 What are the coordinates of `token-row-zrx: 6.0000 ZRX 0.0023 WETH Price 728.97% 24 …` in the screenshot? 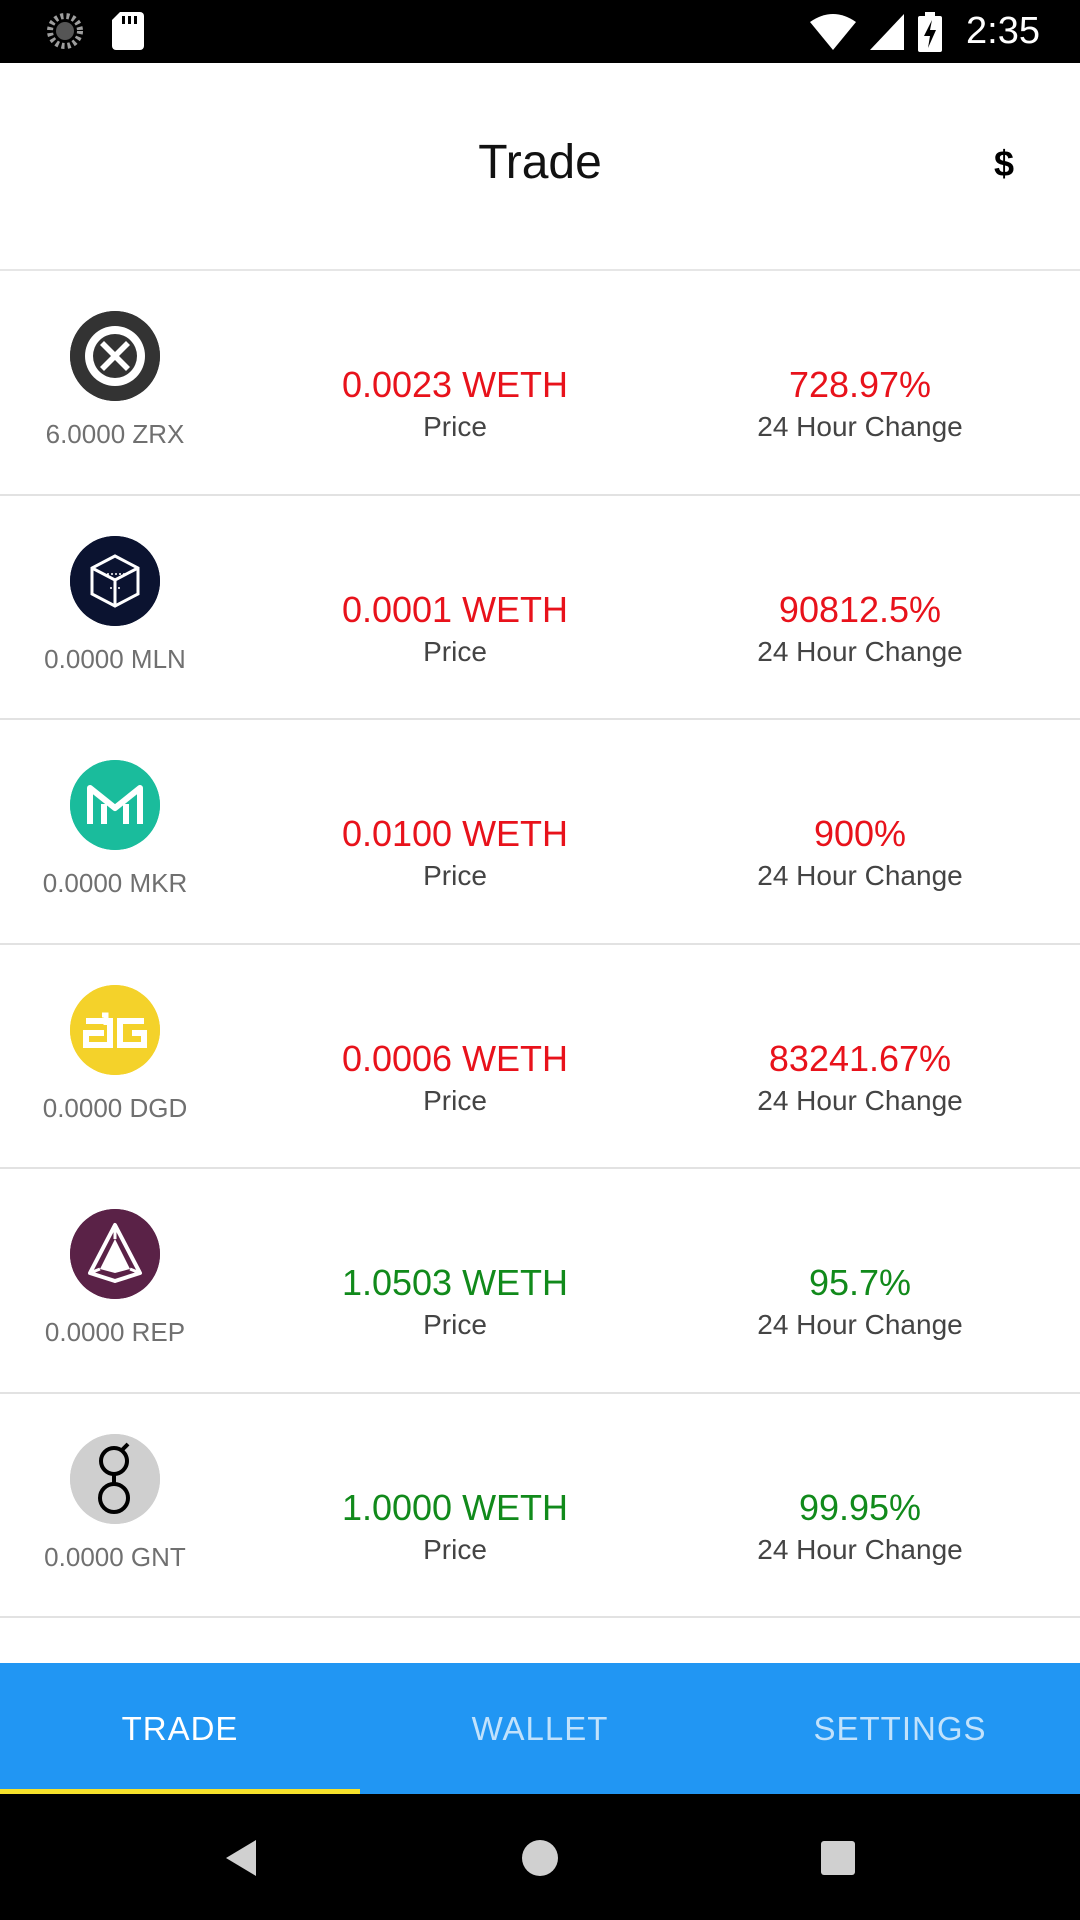 It's located at (540, 383).